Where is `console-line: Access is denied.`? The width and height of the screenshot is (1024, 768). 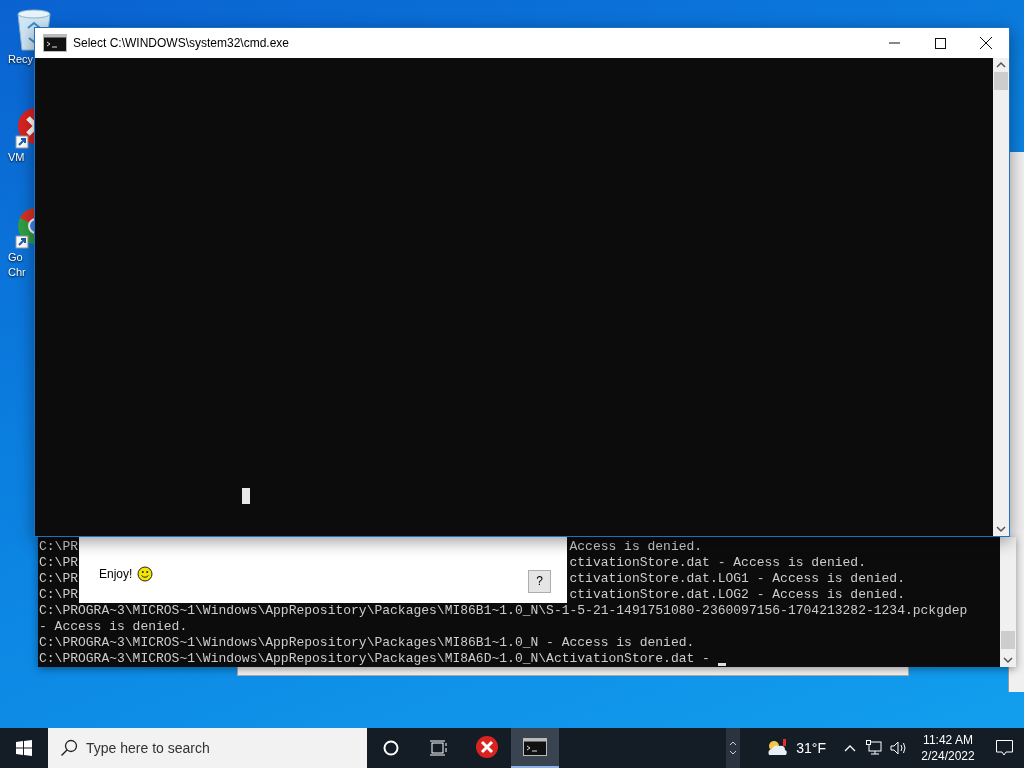 console-line: Access is denied. is located at coordinates (636, 547).